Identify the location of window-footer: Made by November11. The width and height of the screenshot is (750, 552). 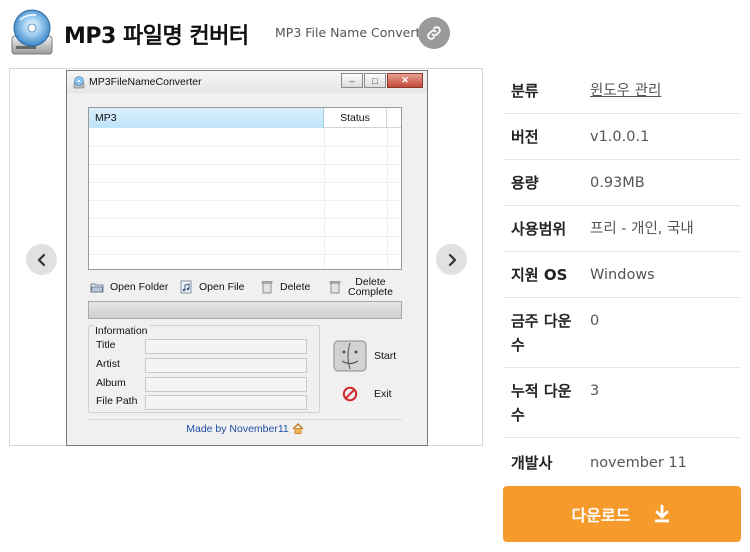
(245, 428).